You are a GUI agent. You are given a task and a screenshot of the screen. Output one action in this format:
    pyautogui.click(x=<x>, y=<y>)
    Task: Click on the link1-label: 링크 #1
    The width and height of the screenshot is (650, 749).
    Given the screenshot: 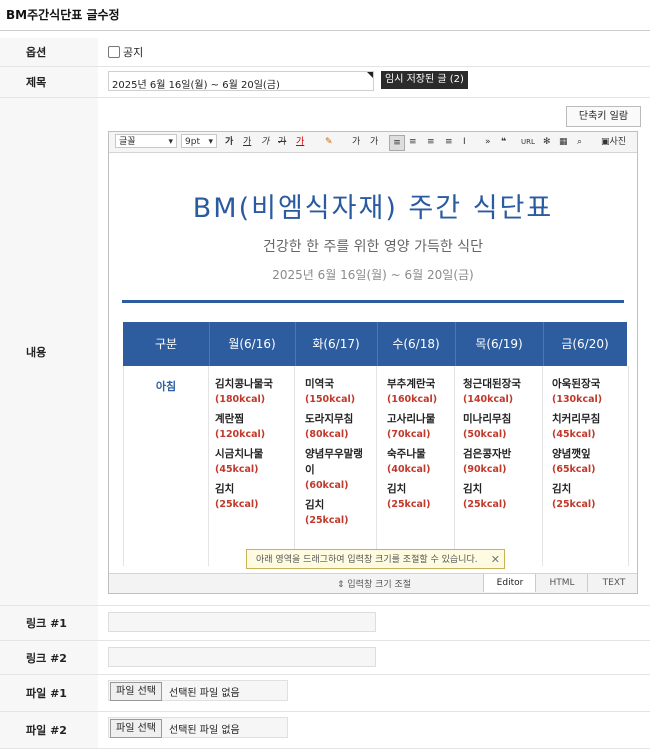 What is the action you would take?
    pyautogui.click(x=49, y=623)
    